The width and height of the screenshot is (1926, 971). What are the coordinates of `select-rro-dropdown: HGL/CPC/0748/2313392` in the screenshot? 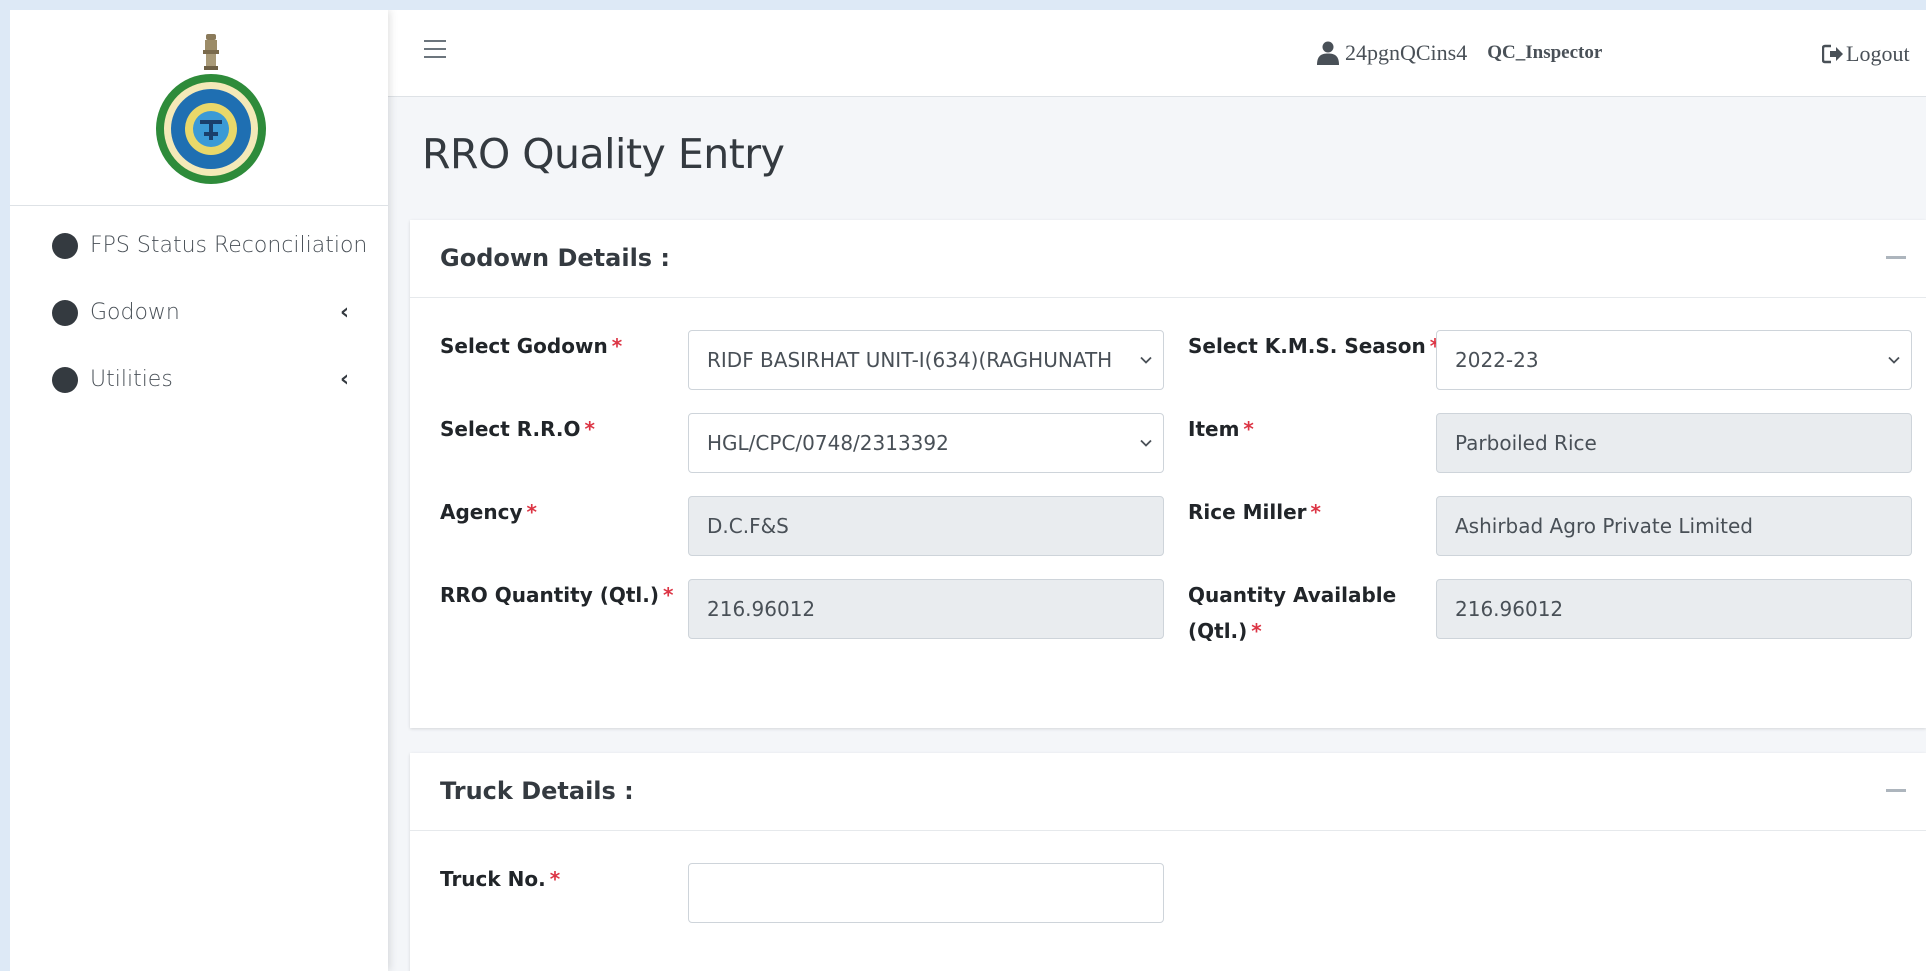 It's located at (926, 443).